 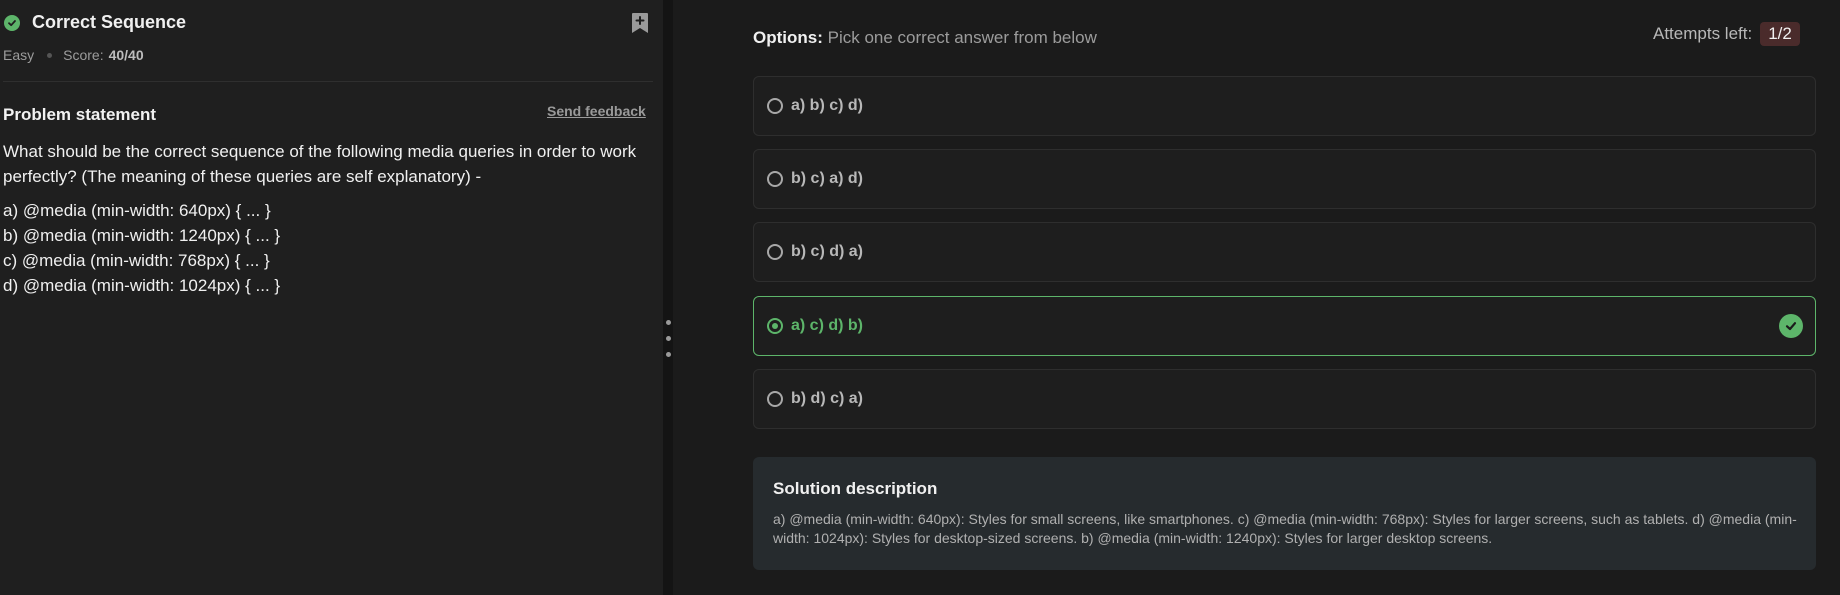 What do you see at coordinates (109, 22) in the screenshot?
I see `problem-title: Correct Sequence` at bounding box center [109, 22].